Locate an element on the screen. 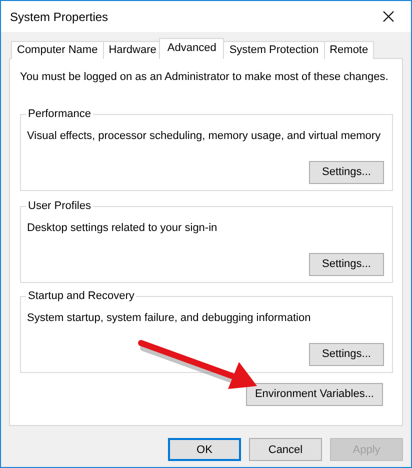 Image resolution: width=412 pixels, height=468 pixels. window-title: System Properties is located at coordinates (59, 17).